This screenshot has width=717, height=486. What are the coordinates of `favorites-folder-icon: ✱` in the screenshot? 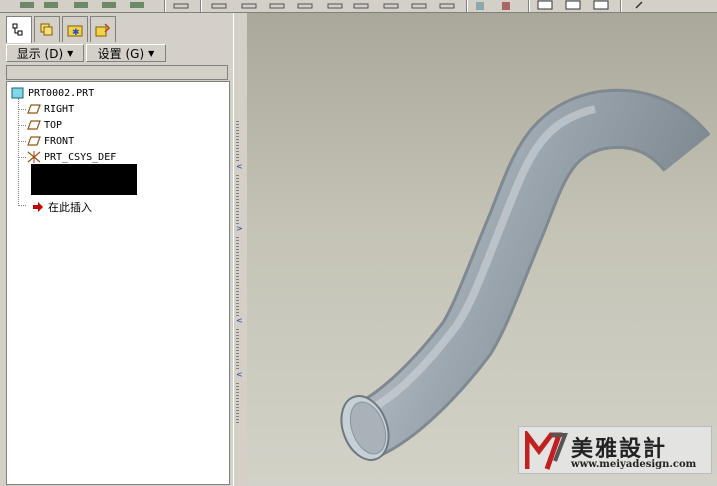 It's located at (75, 31).